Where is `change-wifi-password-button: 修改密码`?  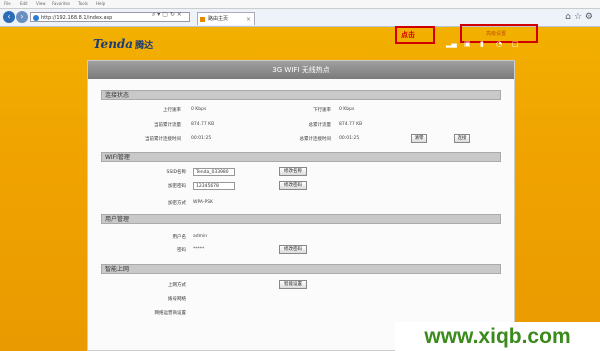
change-wifi-password-button: 修改密码 is located at coordinates (293, 185).